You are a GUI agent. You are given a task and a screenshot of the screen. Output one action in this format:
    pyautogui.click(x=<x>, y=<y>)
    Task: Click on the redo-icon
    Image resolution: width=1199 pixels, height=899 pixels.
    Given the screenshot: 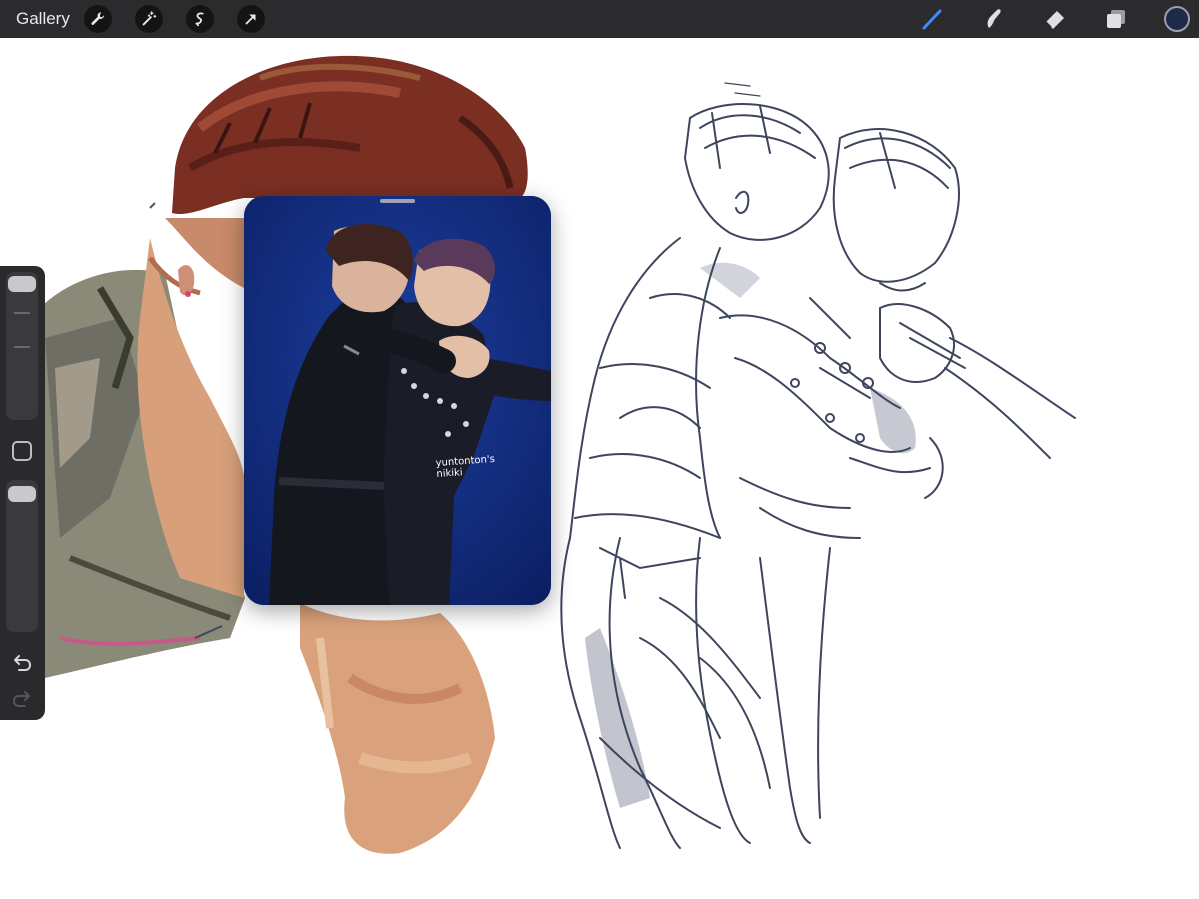 What is the action you would take?
    pyautogui.click(x=22, y=698)
    